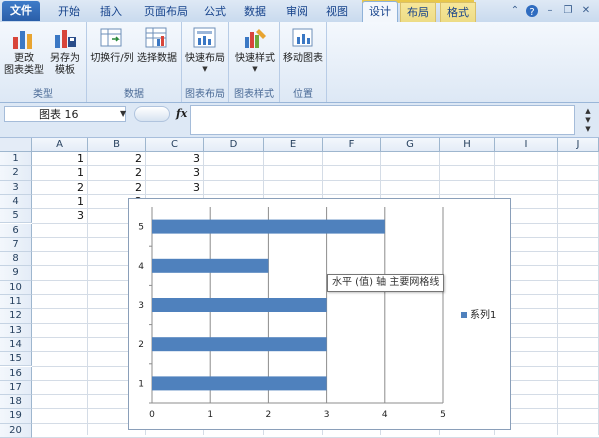 The height and width of the screenshot is (438, 599). What do you see at coordinates (58, 173) in the screenshot?
I see `cell-a2: 1` at bounding box center [58, 173].